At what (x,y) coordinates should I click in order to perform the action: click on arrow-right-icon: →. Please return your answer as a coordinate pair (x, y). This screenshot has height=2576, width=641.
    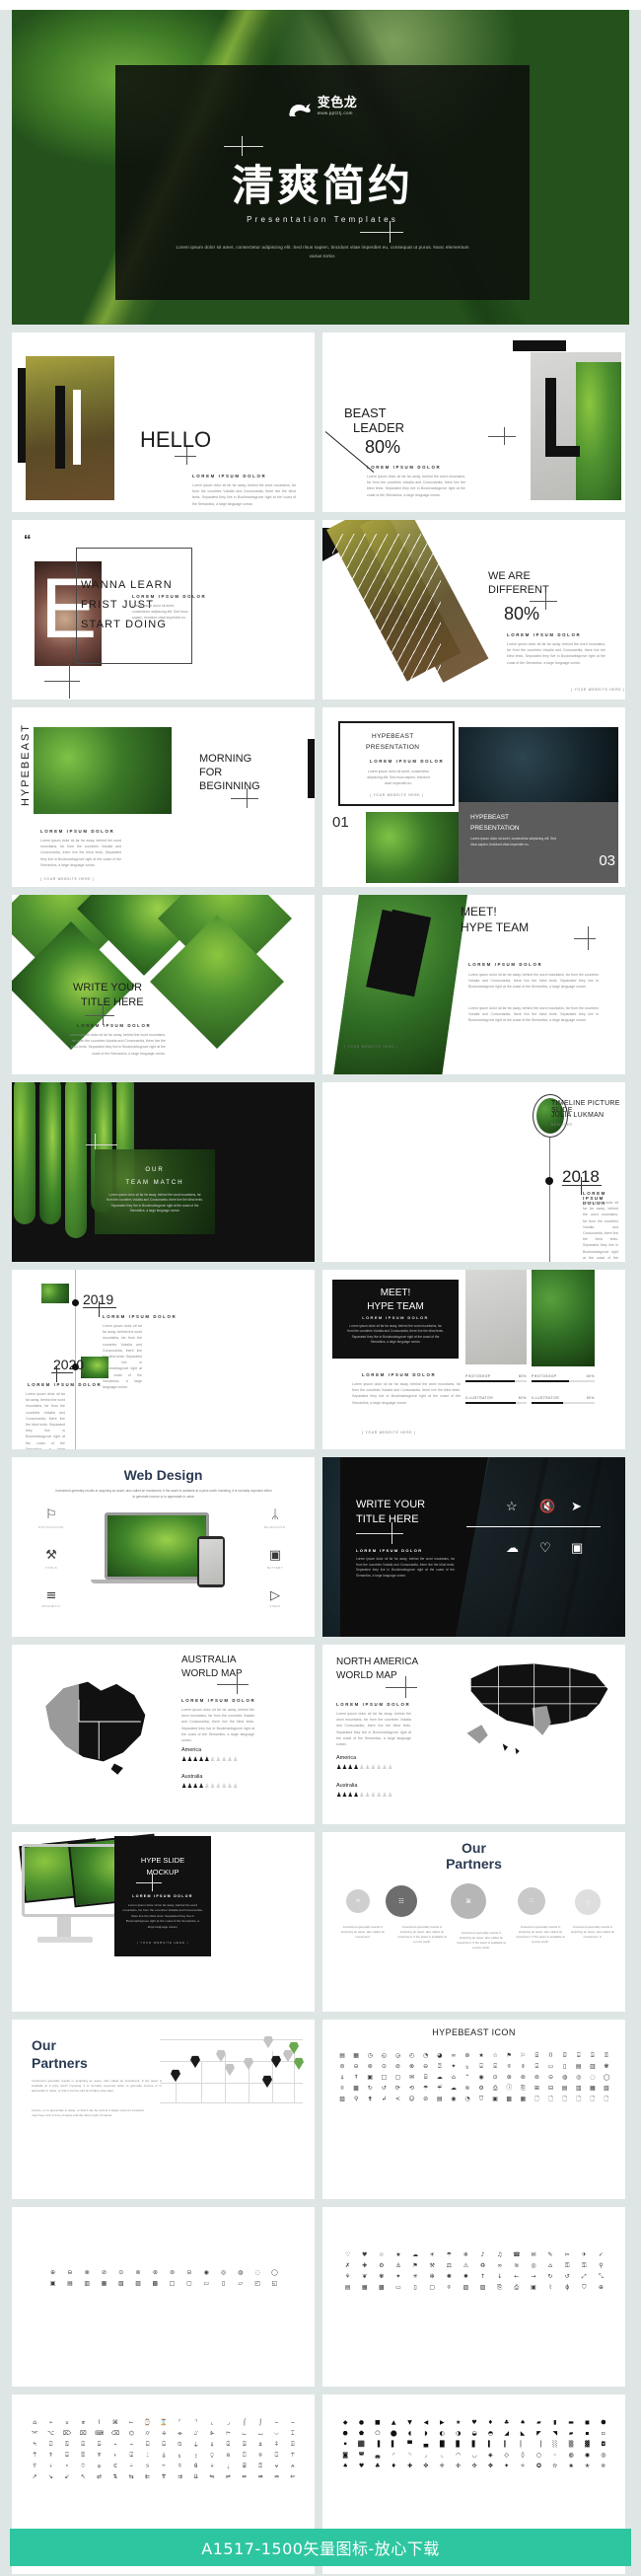
    Looking at the image, I should click on (533, 2276).